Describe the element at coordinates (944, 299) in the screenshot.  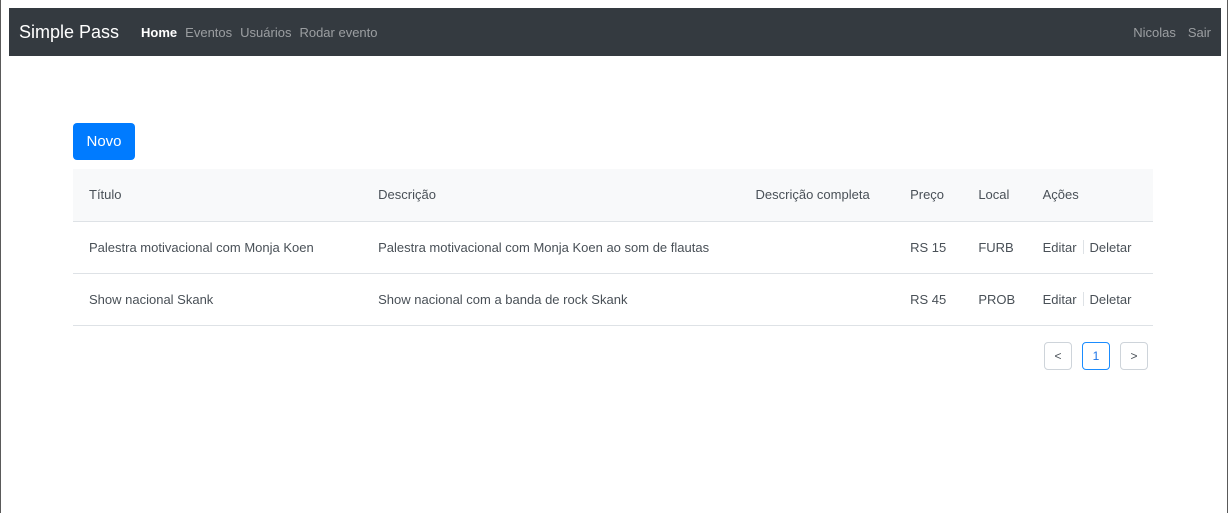
I see `cell-preco: RS 45` at that location.